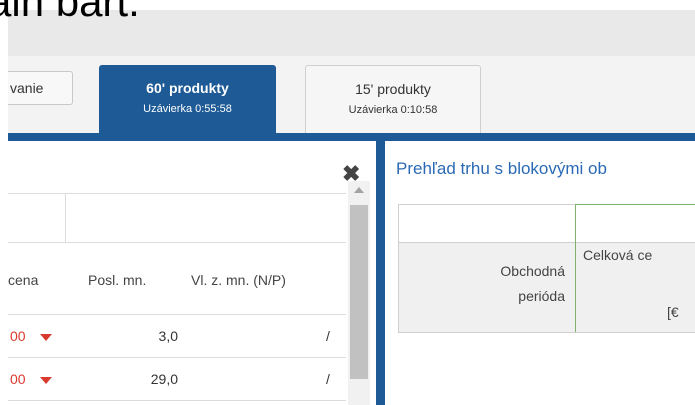 This screenshot has width=695, height=405. I want to click on header-cena: cena, so click(23, 280).